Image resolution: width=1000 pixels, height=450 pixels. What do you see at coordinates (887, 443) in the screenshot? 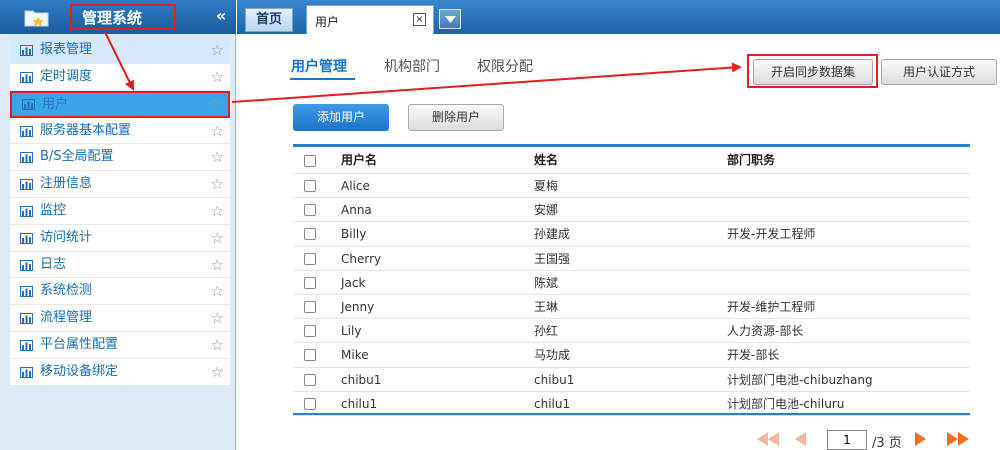
I see `total-pages-label: /3 页` at bounding box center [887, 443].